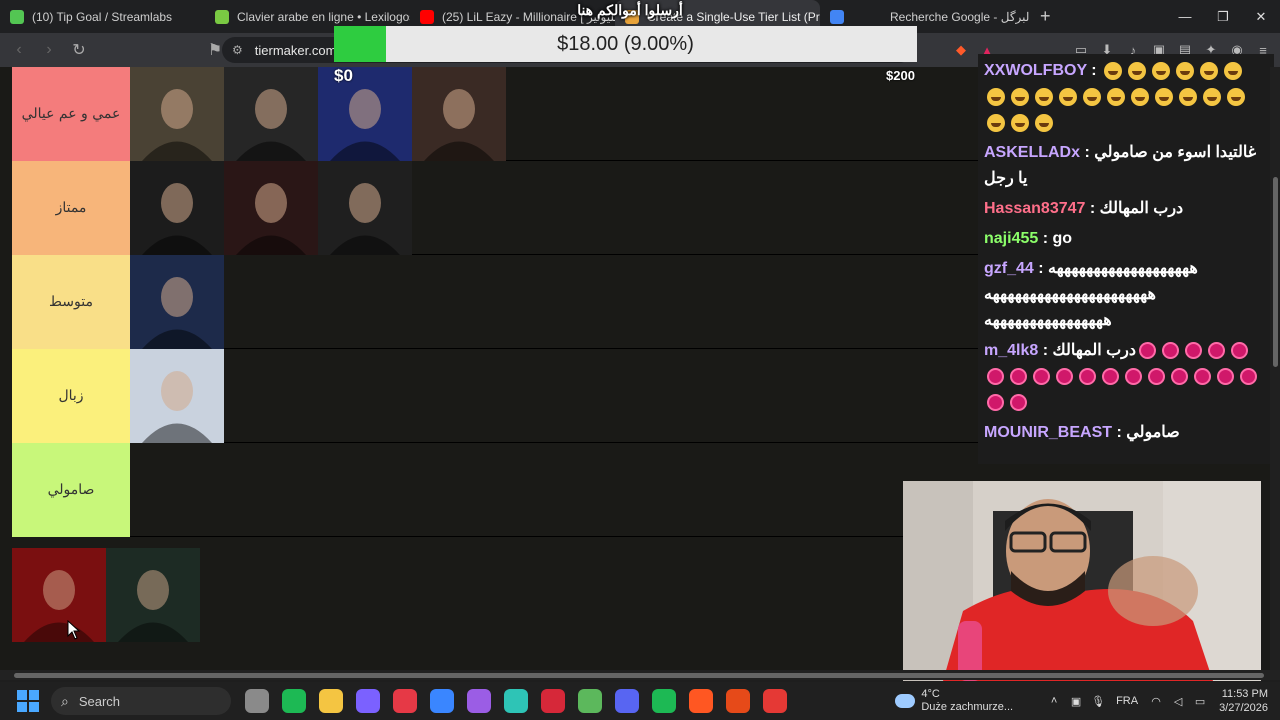 This screenshot has width=1280, height=720. What do you see at coordinates (900, 75) in the screenshot?
I see `goal-max-label: $200` at bounding box center [900, 75].